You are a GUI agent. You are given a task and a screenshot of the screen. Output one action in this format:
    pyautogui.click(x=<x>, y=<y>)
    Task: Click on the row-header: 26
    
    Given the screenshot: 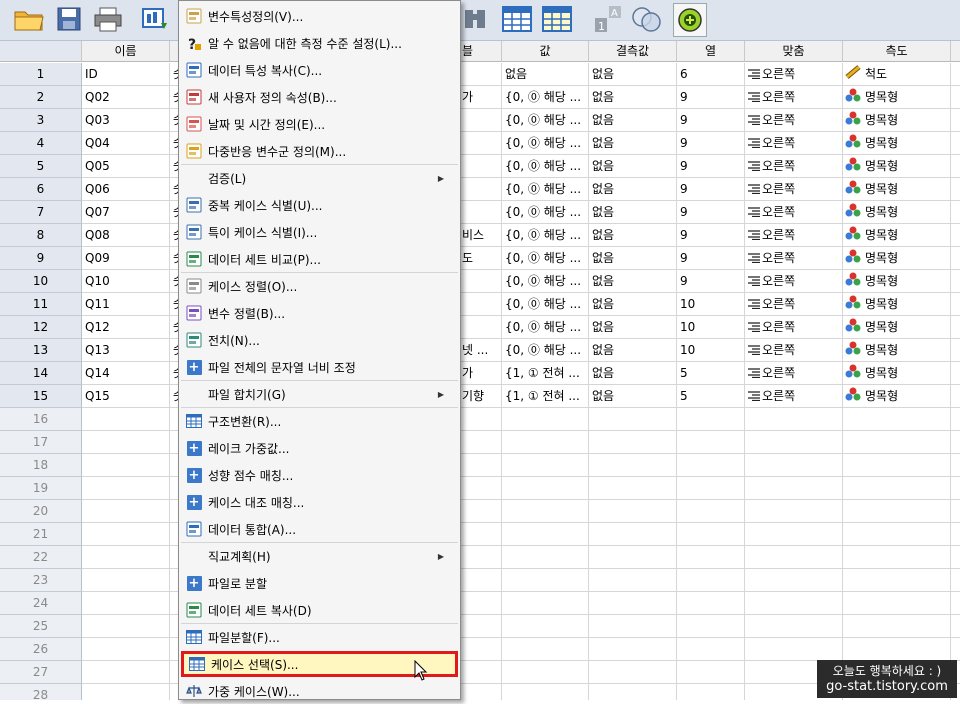 What is the action you would take?
    pyautogui.click(x=41, y=649)
    